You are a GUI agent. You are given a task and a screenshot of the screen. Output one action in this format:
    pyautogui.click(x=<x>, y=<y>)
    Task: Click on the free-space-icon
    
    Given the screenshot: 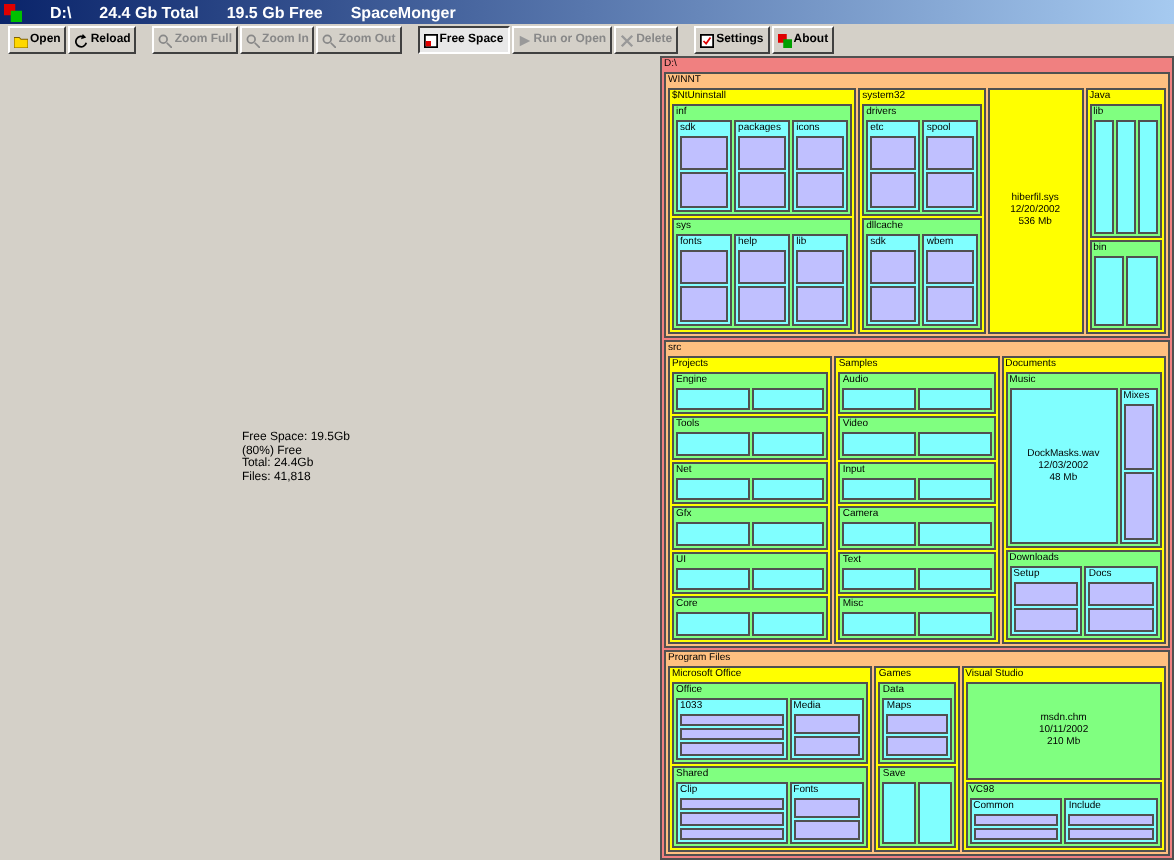 What is the action you would take?
    pyautogui.click(x=430, y=40)
    